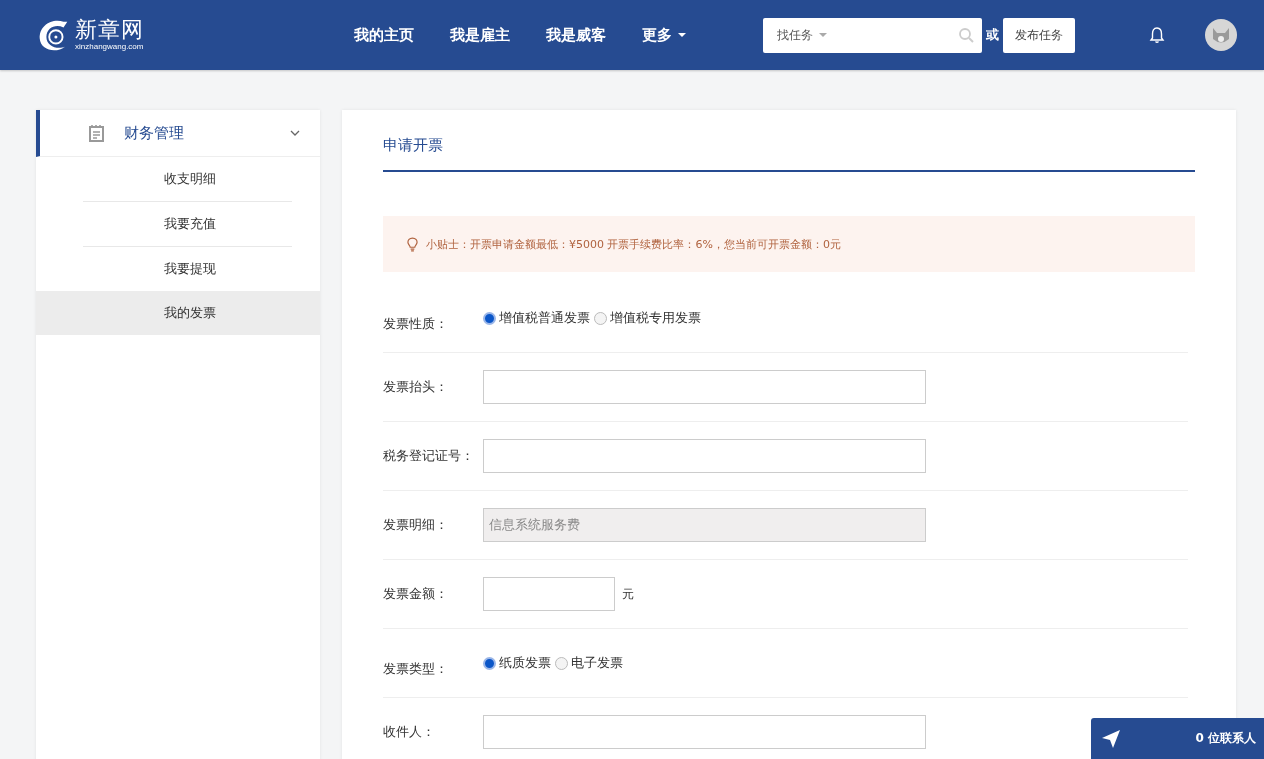 The height and width of the screenshot is (759, 1264). What do you see at coordinates (416, 669) in the screenshot?
I see `field-label: 发票类型：` at bounding box center [416, 669].